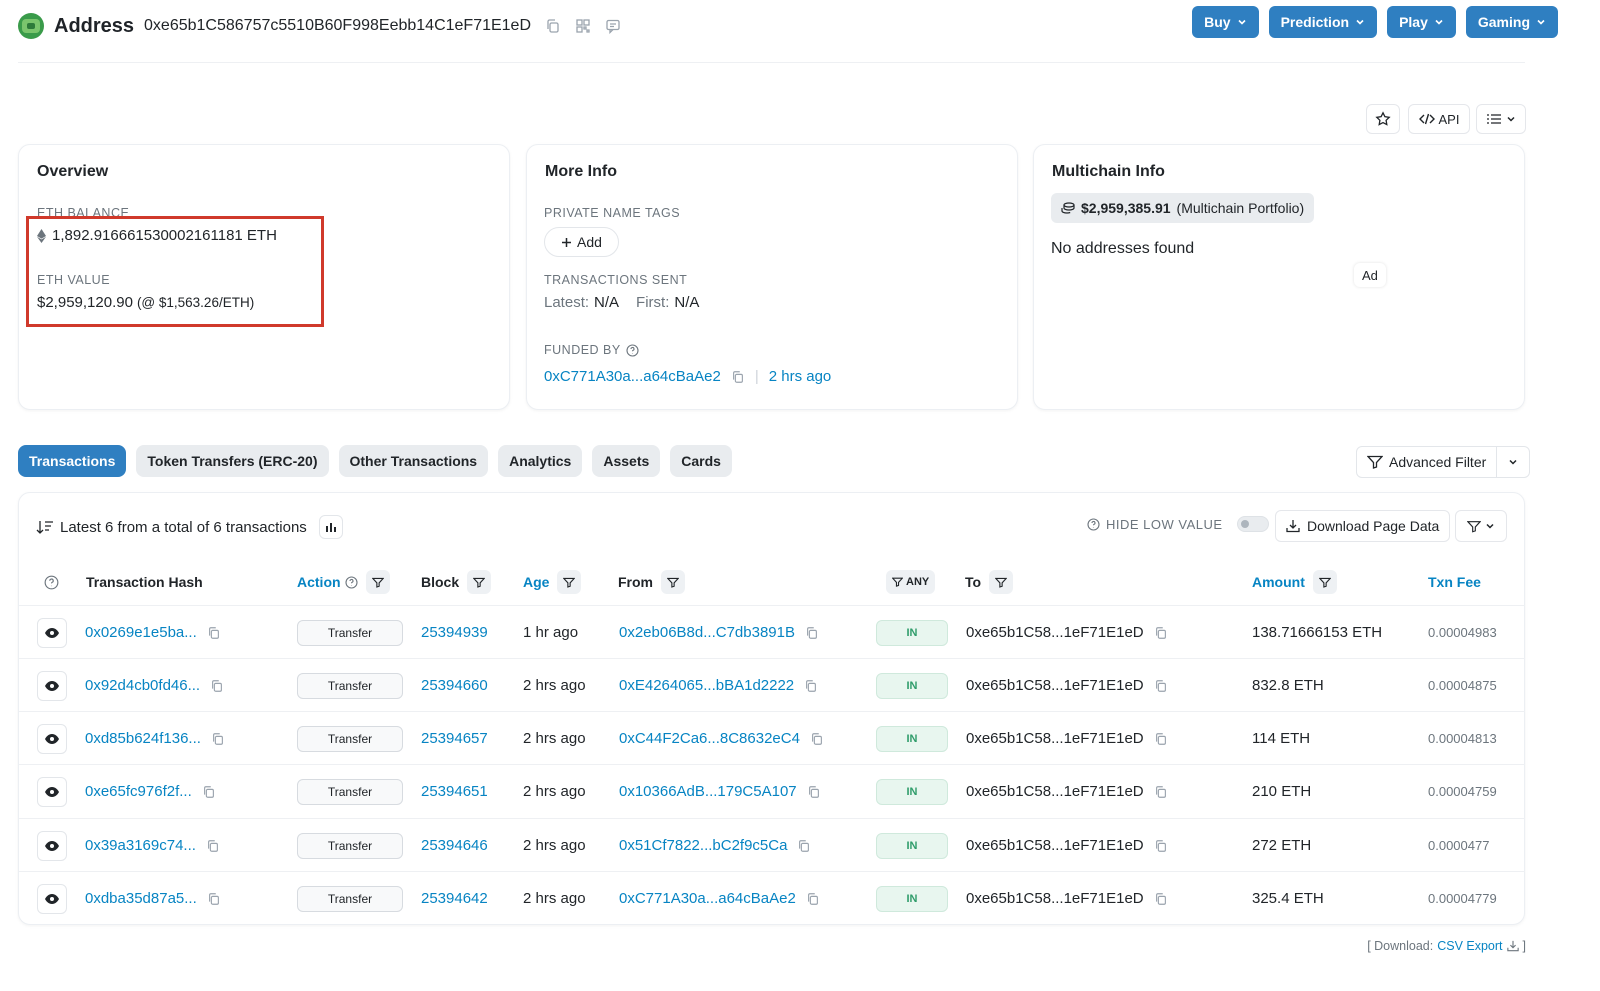 This screenshot has width=1600, height=991. Describe the element at coordinates (581, 242) in the screenshot. I see `add-tag-button: Add` at that location.